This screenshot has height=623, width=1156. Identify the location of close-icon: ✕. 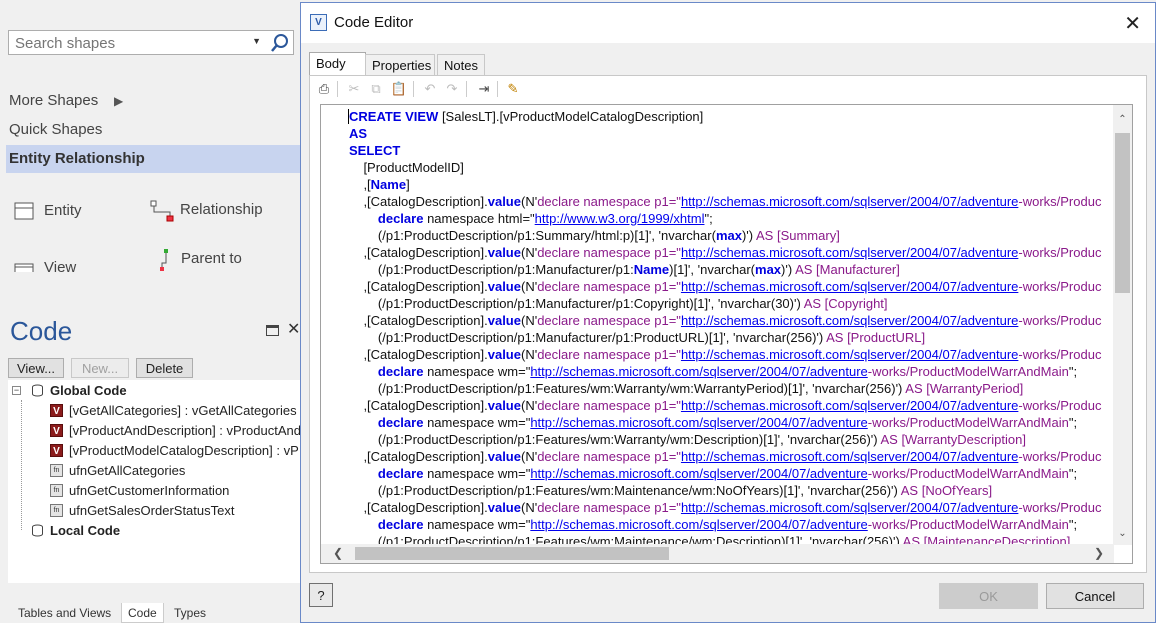
(1132, 23).